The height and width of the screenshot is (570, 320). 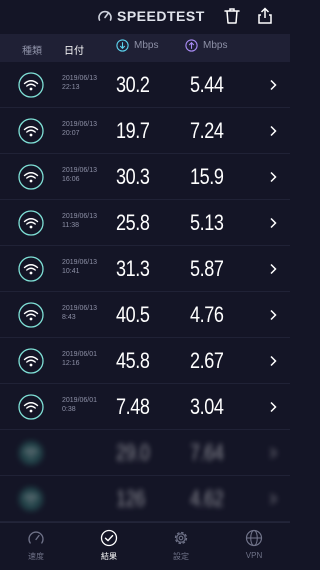 What do you see at coordinates (80, 359) in the screenshot?
I see `result-date: 2019/06/01 12:16` at bounding box center [80, 359].